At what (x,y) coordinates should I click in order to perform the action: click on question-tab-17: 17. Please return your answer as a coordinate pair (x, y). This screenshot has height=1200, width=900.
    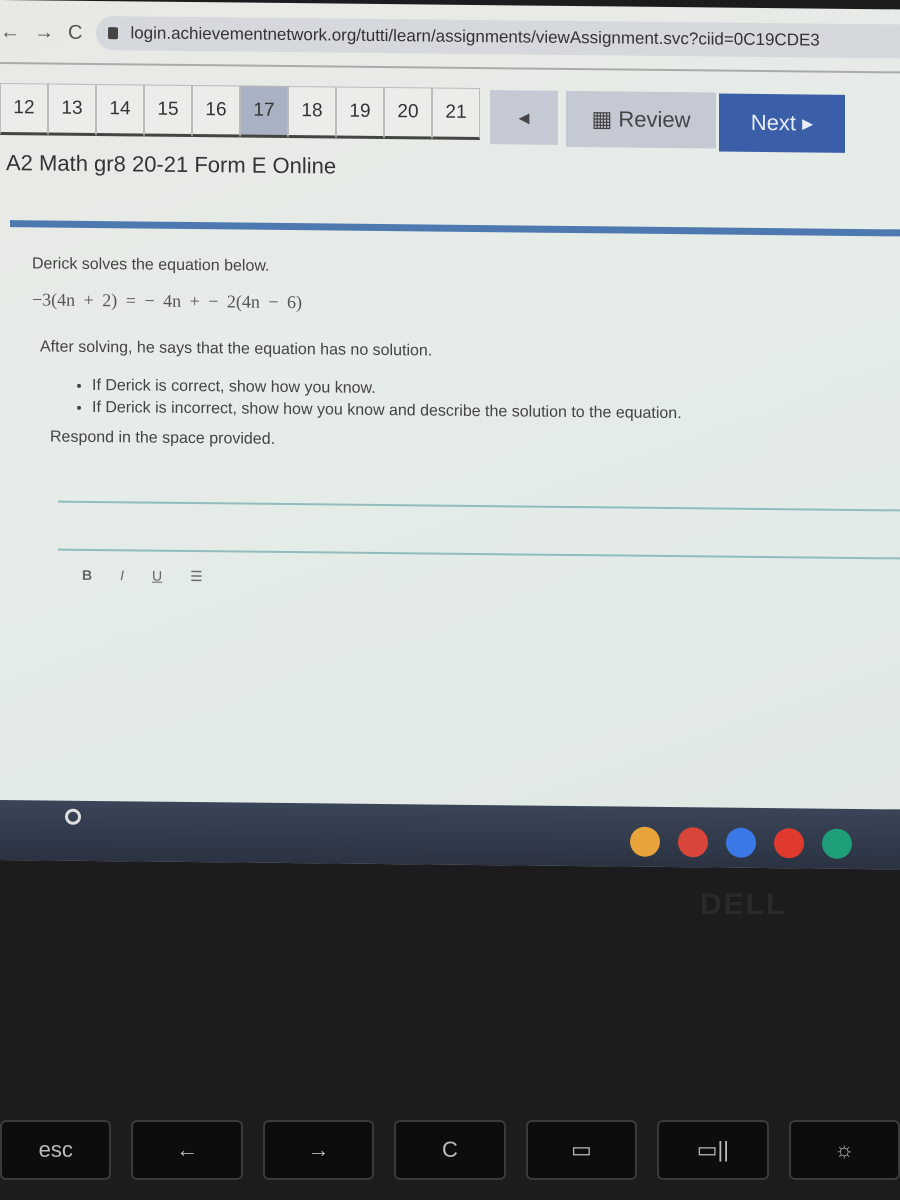
    Looking at the image, I should click on (264, 112).